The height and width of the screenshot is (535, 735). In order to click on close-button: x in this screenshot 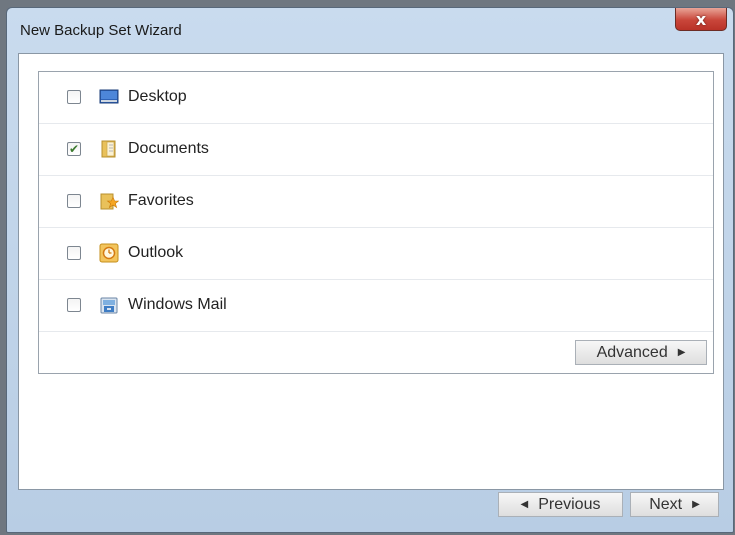, I will do `click(701, 19)`.